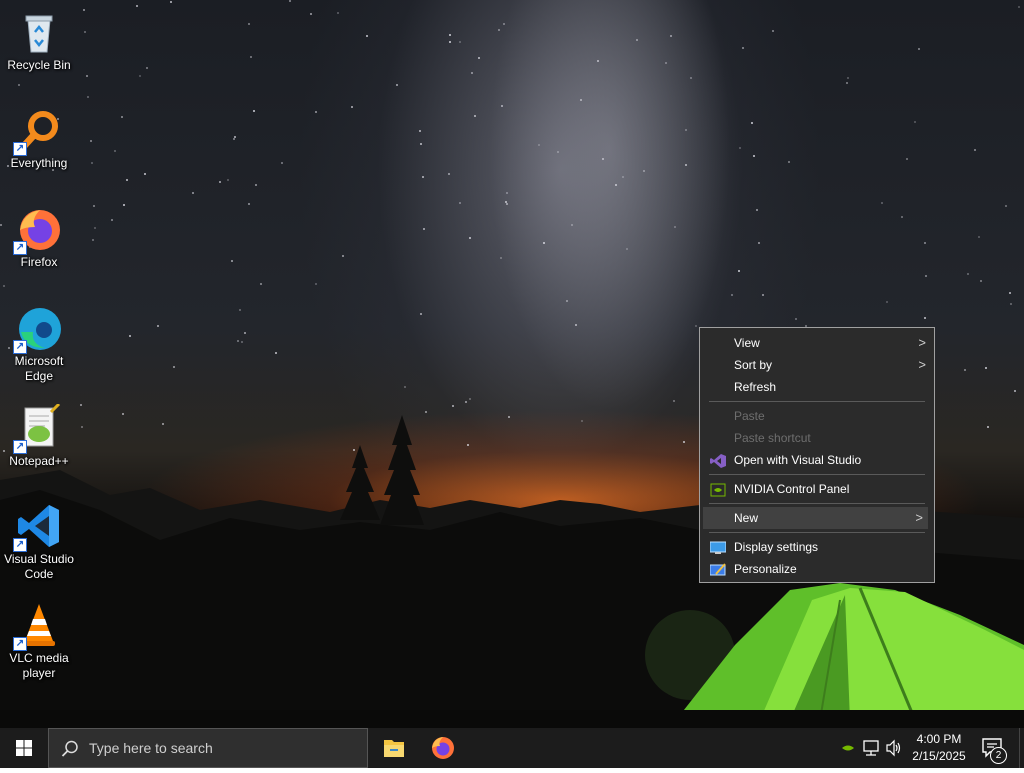 This screenshot has height=773, width=1024. I want to click on tray-nvidia-button, so click(848, 748).